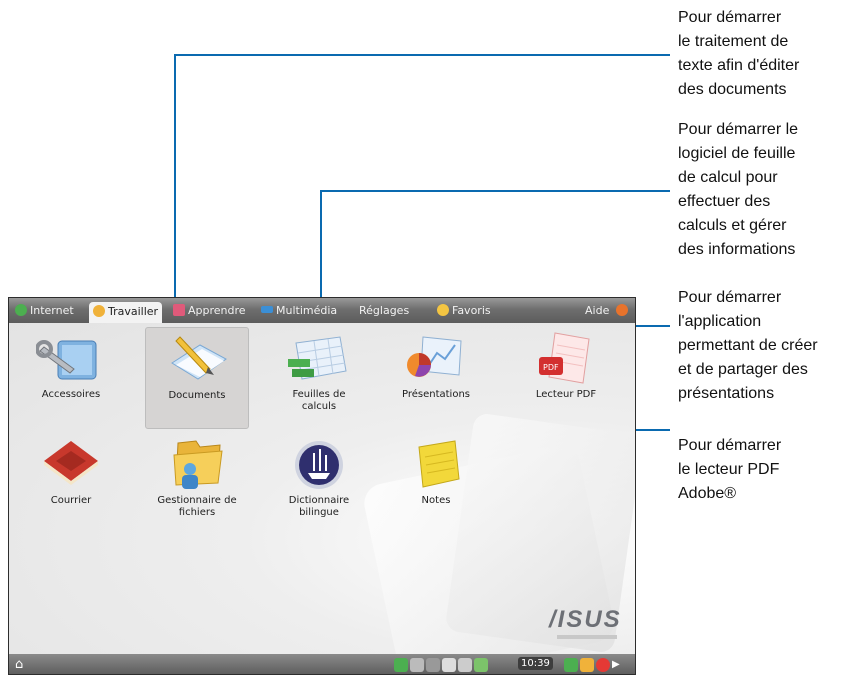  Describe the element at coordinates (319, 506) in the screenshot. I see `app-label: Dictionnaire bilingue` at that location.